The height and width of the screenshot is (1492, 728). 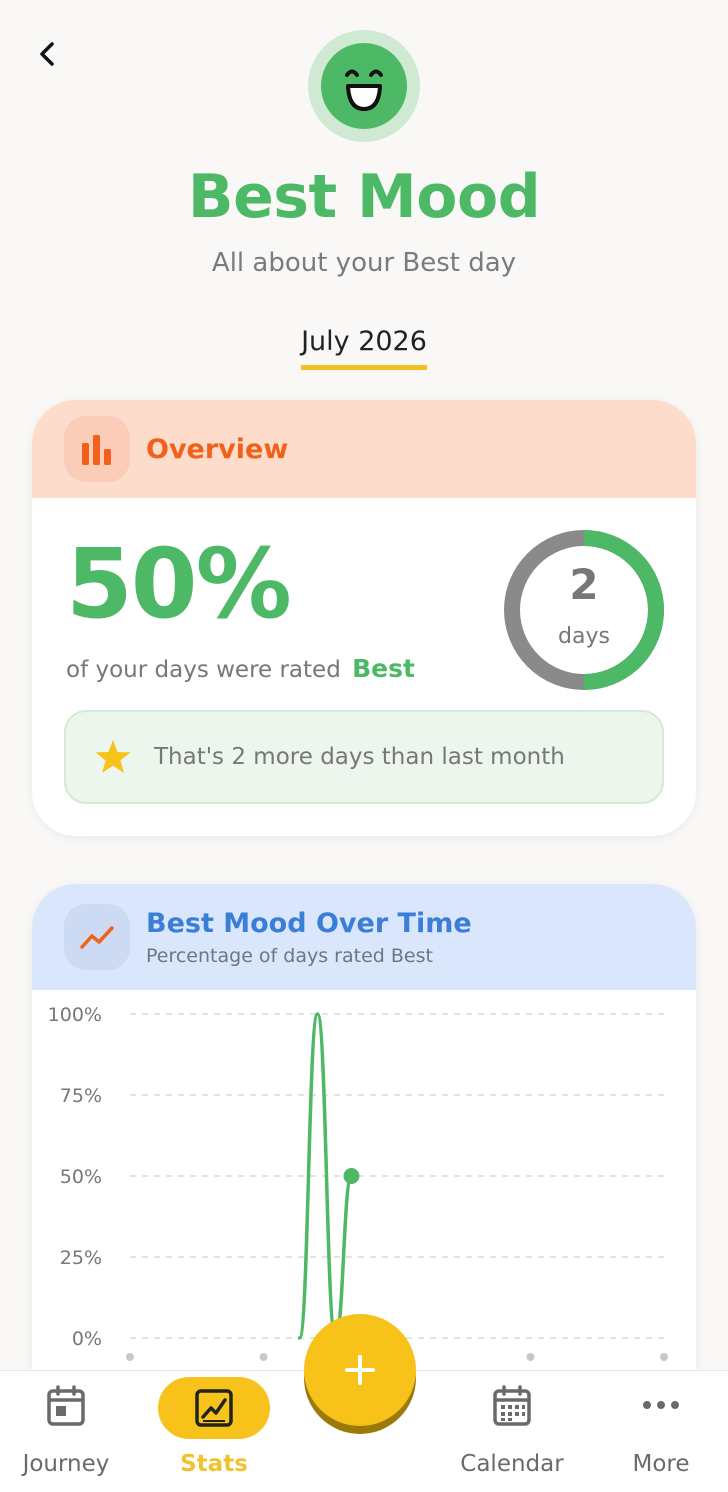 I want to click on trend-subtitle: Percentage of days rated Best, so click(x=289, y=955).